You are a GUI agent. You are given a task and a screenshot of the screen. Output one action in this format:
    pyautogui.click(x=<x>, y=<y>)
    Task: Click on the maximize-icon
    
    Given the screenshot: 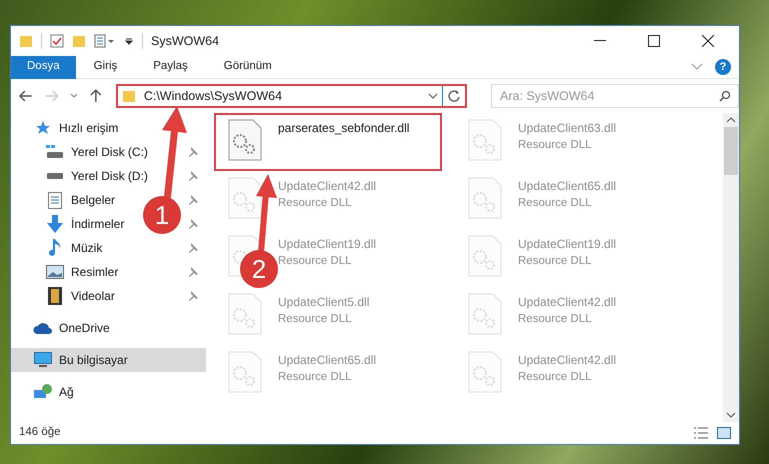 What is the action you would take?
    pyautogui.click(x=654, y=41)
    